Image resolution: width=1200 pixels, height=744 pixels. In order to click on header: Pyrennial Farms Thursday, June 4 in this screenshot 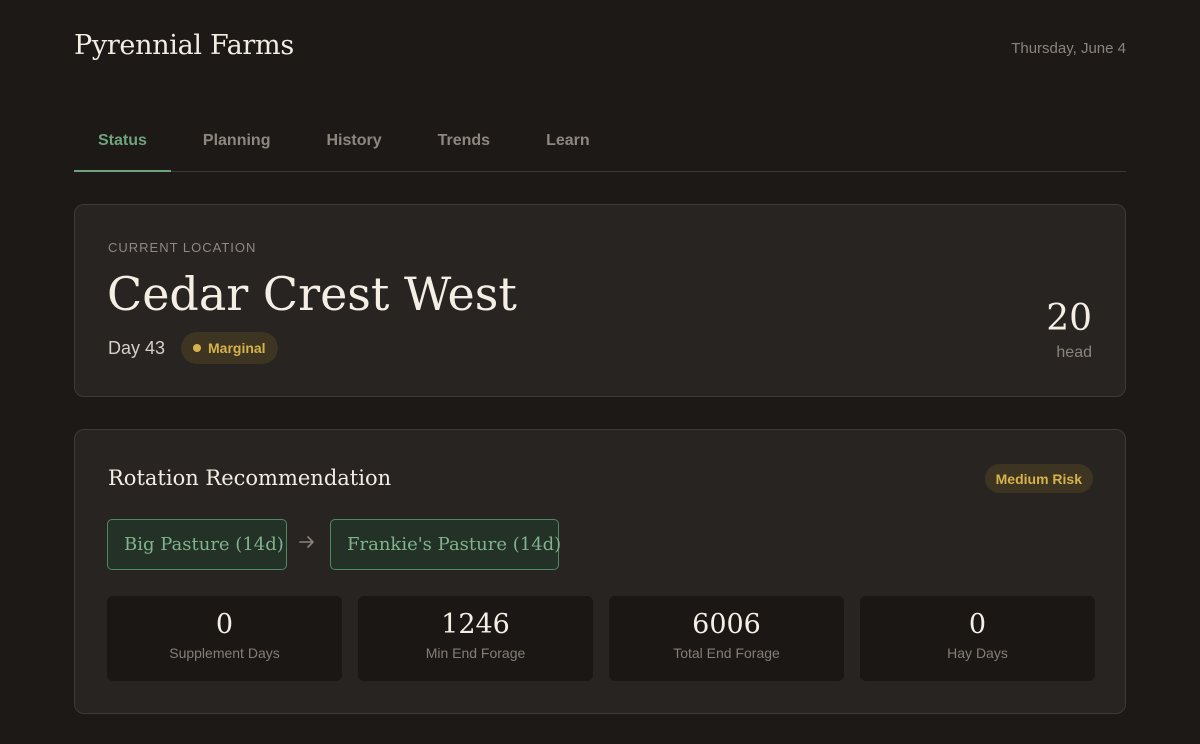, I will do `click(600, 50)`.